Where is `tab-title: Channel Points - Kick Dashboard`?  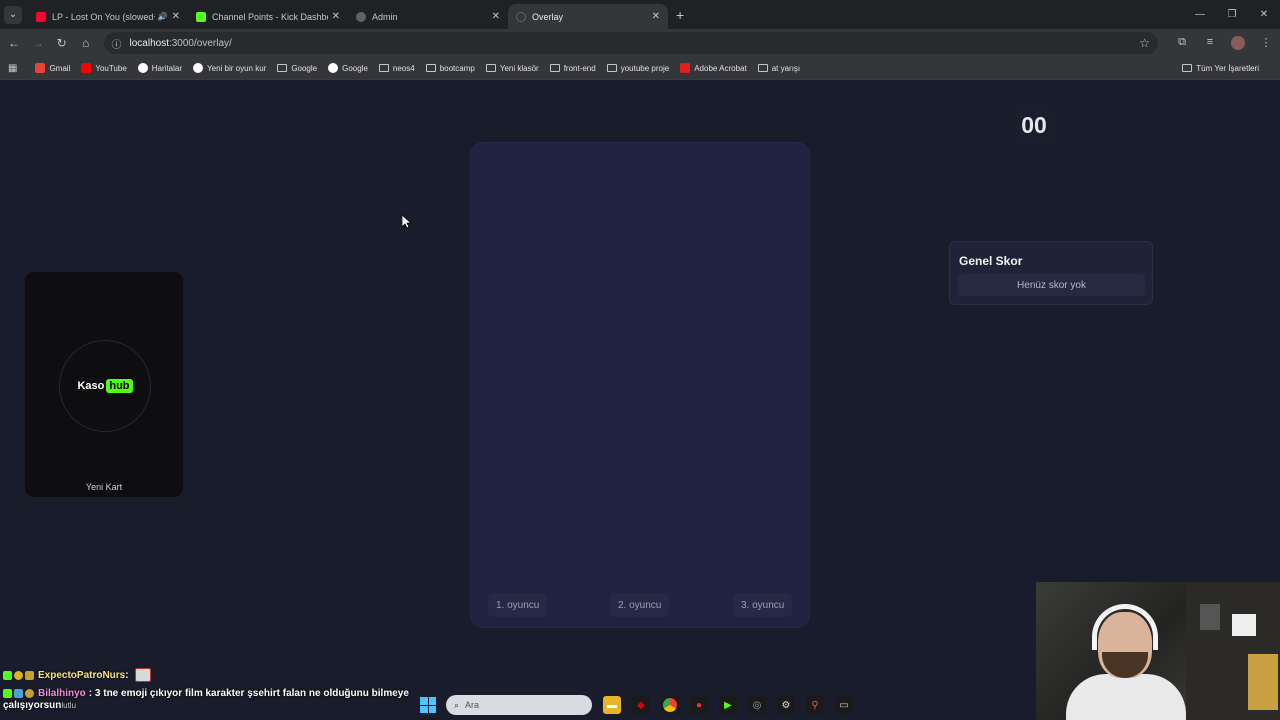 tab-title: Channel Points - Kick Dashboard is located at coordinates (270, 16).